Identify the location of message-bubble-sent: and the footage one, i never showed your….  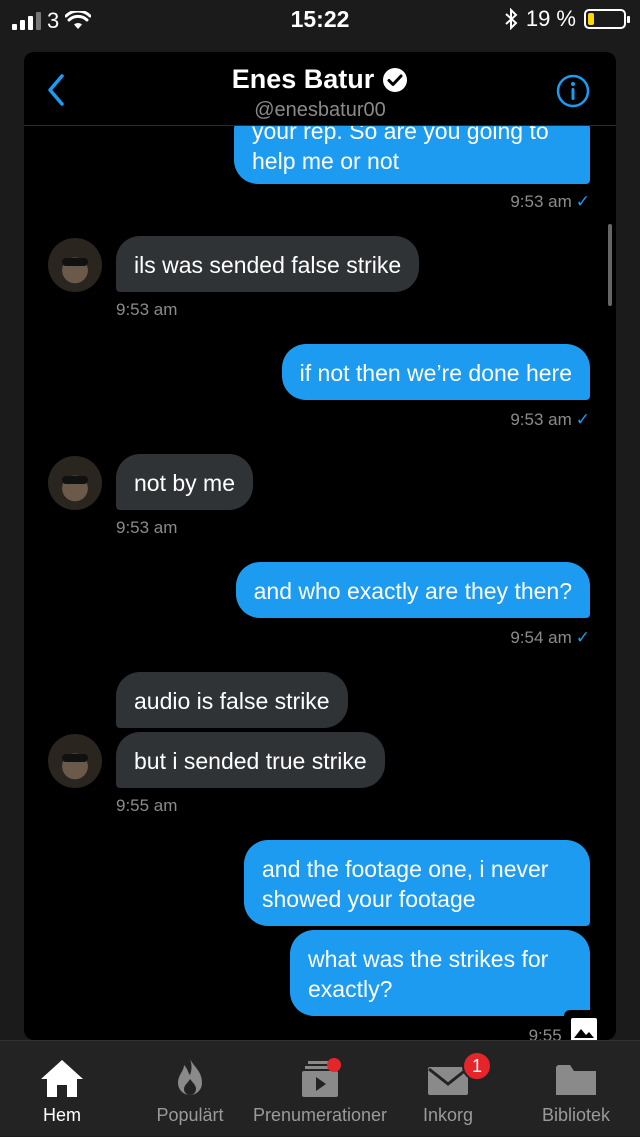
(417, 883).